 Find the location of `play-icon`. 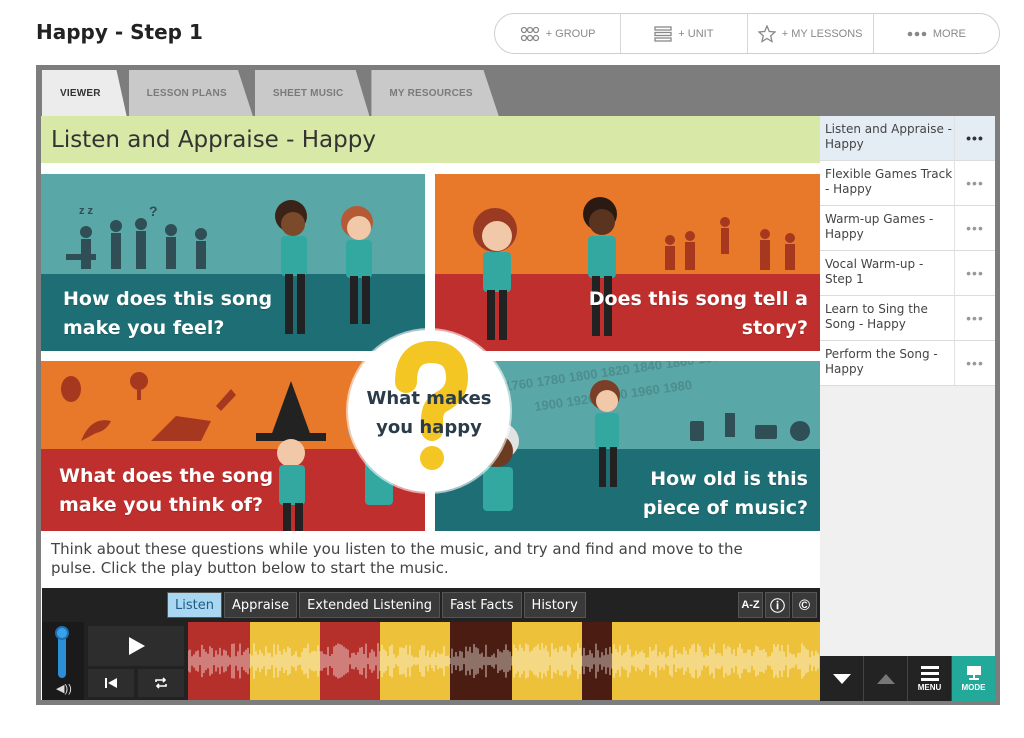

play-icon is located at coordinates (137, 646).